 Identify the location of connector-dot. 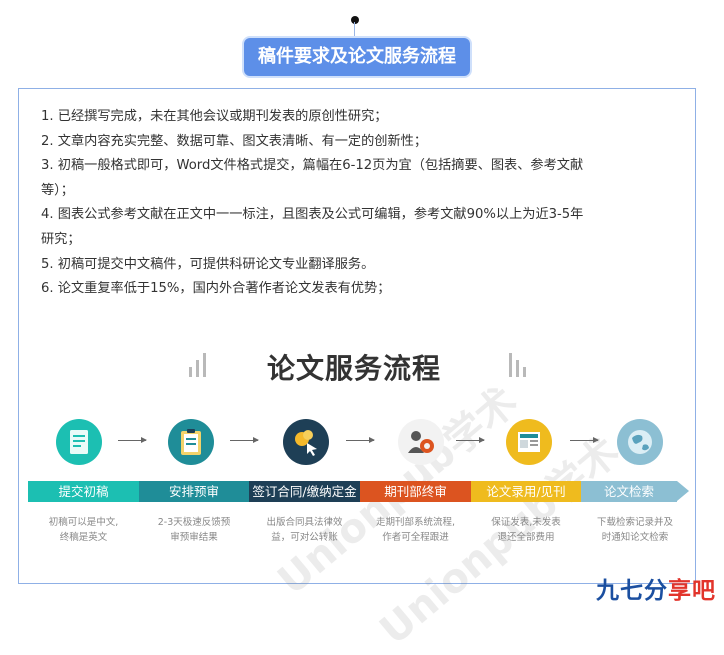
(355, 20).